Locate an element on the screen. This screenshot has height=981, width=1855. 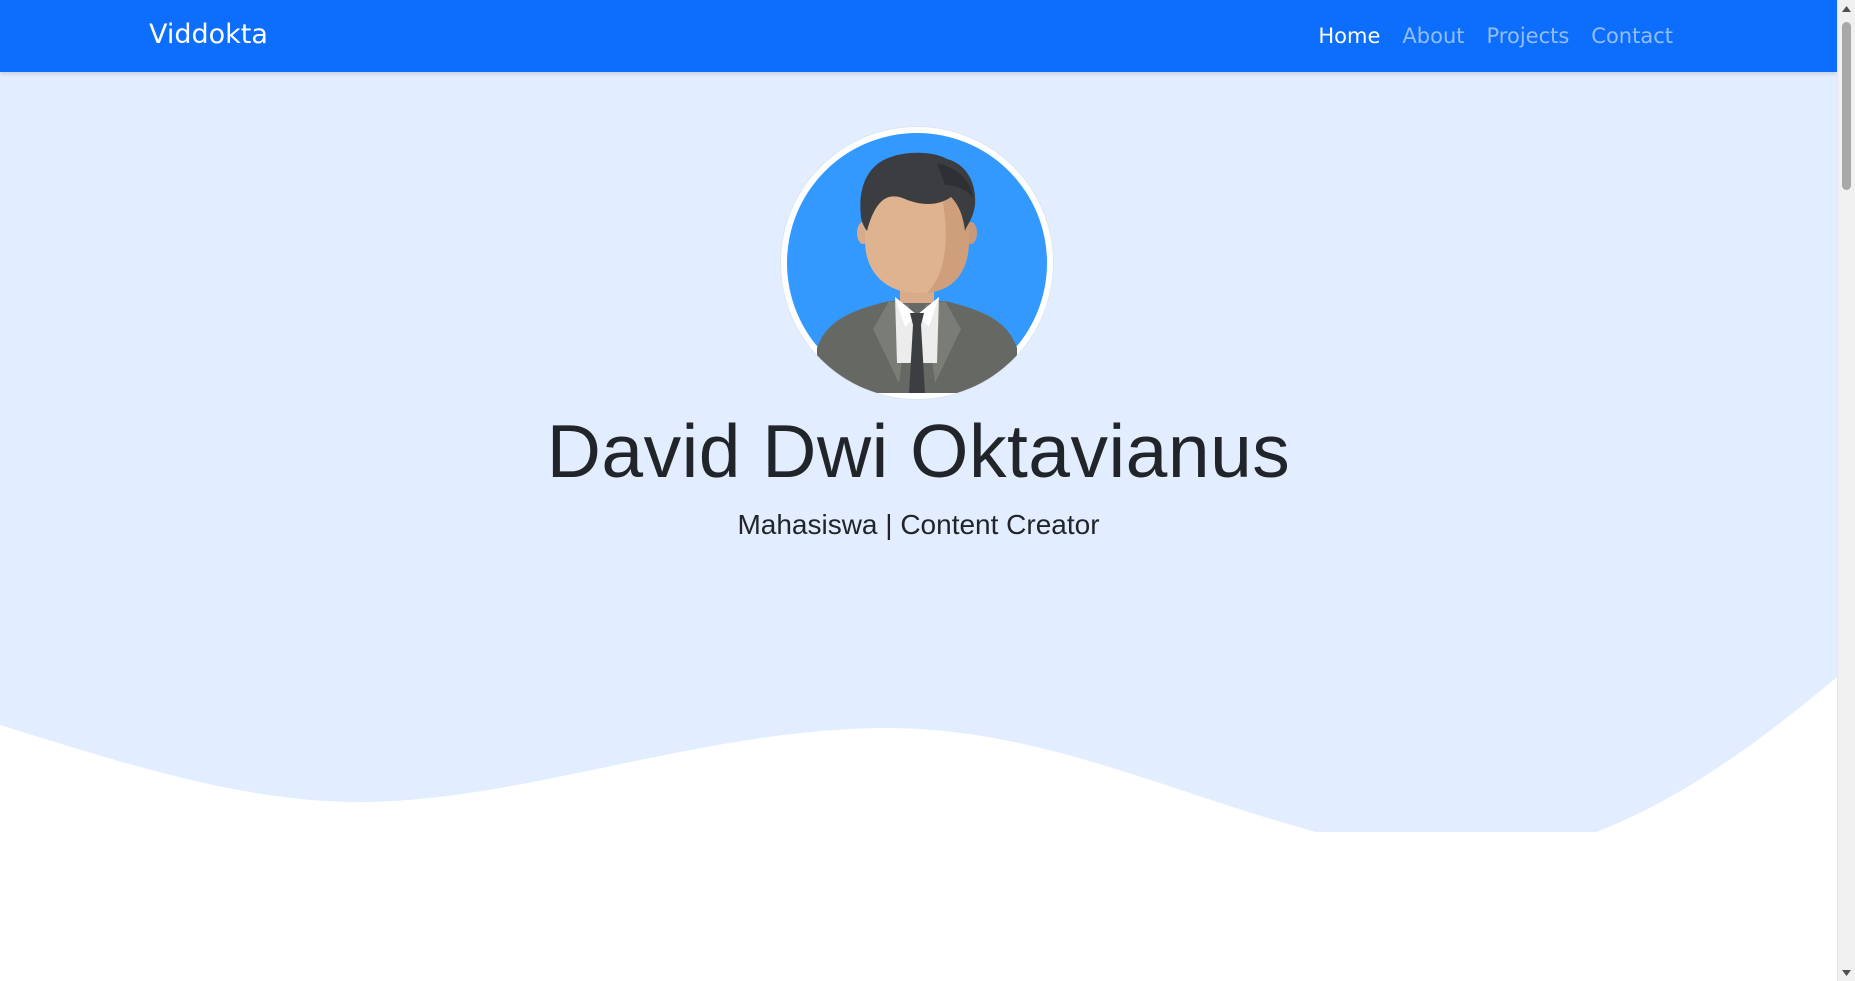
nav-link-home: Home is located at coordinates (1349, 36).